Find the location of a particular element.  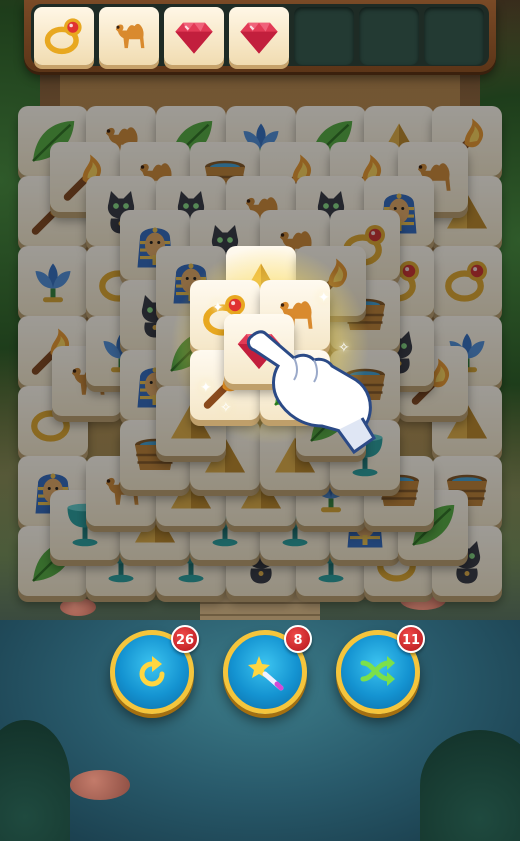

sparkle-icon: ✧ is located at coordinates (226, 408).